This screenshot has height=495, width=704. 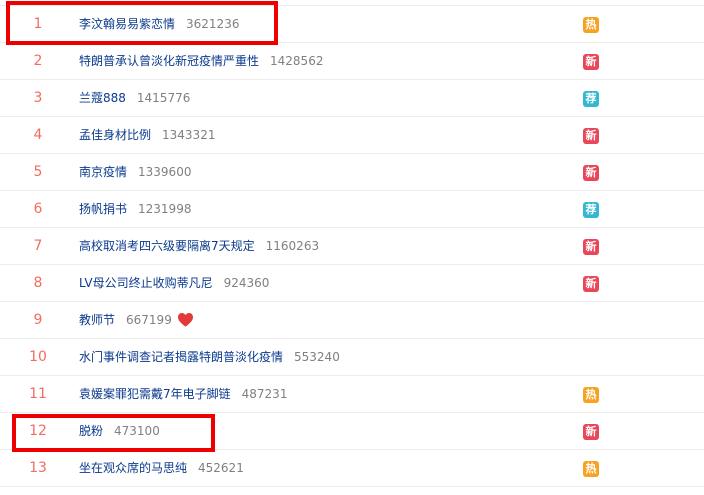 I want to click on hot-search-row: 2 特朗普承认曾淡化新冠疫情严重性 1428562 新, so click(x=352, y=61).